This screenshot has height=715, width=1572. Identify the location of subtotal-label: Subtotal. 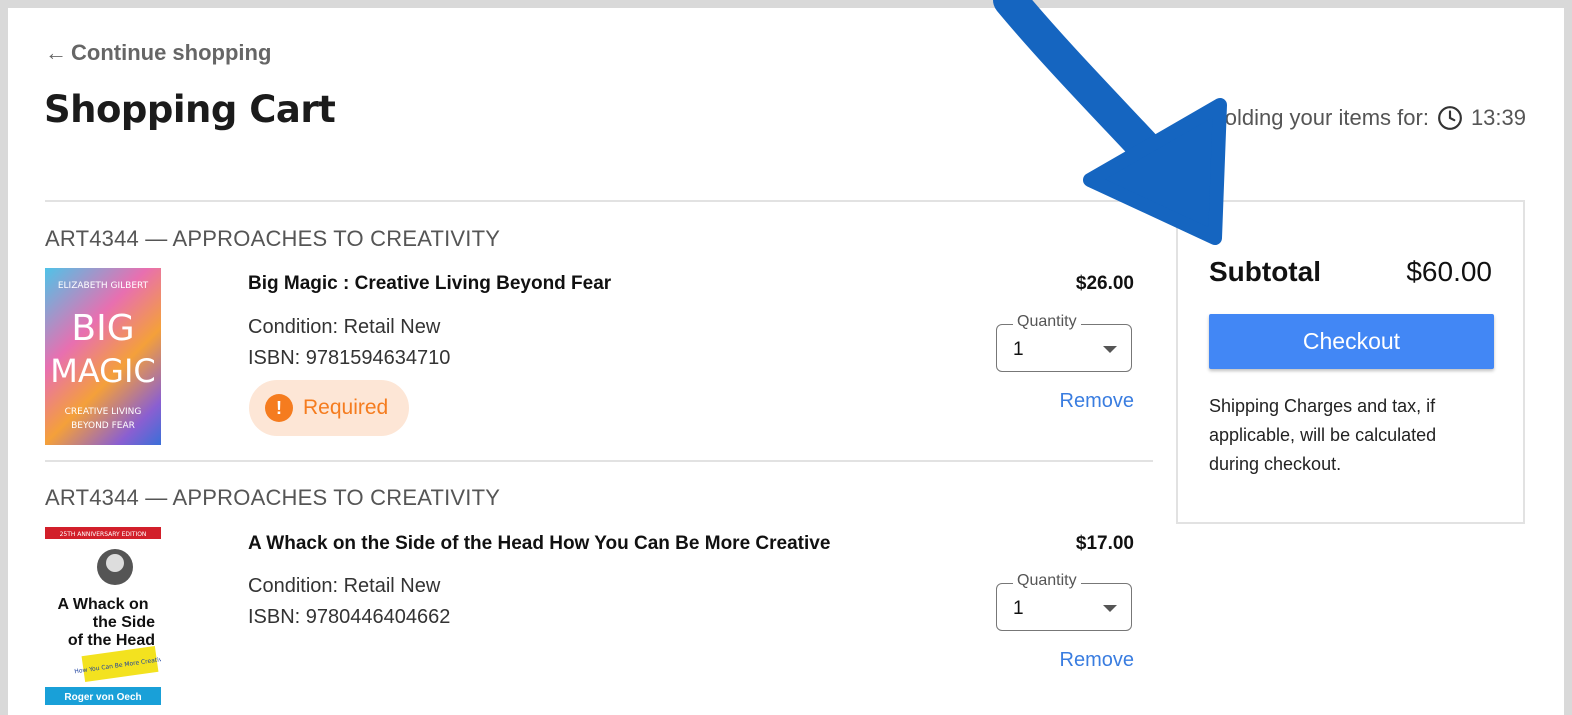
(1265, 271).